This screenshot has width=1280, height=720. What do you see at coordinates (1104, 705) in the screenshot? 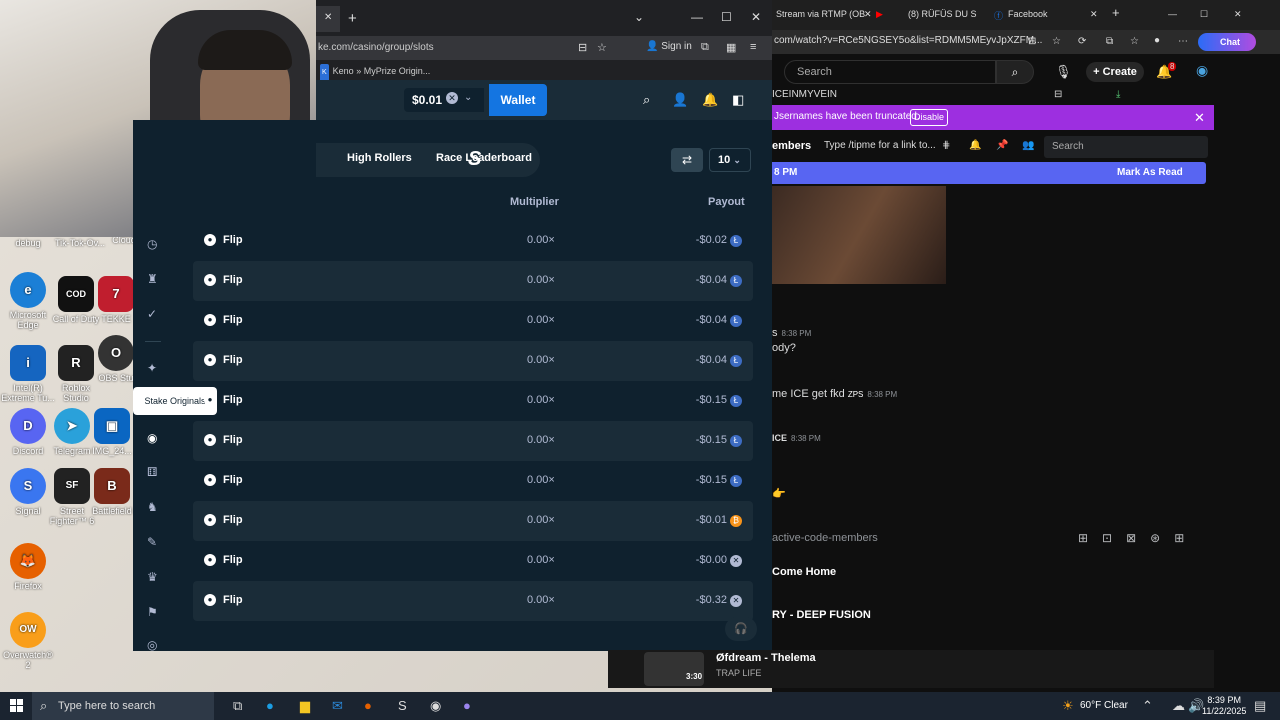
I see `weather-text: 60°F Clear` at bounding box center [1104, 705].